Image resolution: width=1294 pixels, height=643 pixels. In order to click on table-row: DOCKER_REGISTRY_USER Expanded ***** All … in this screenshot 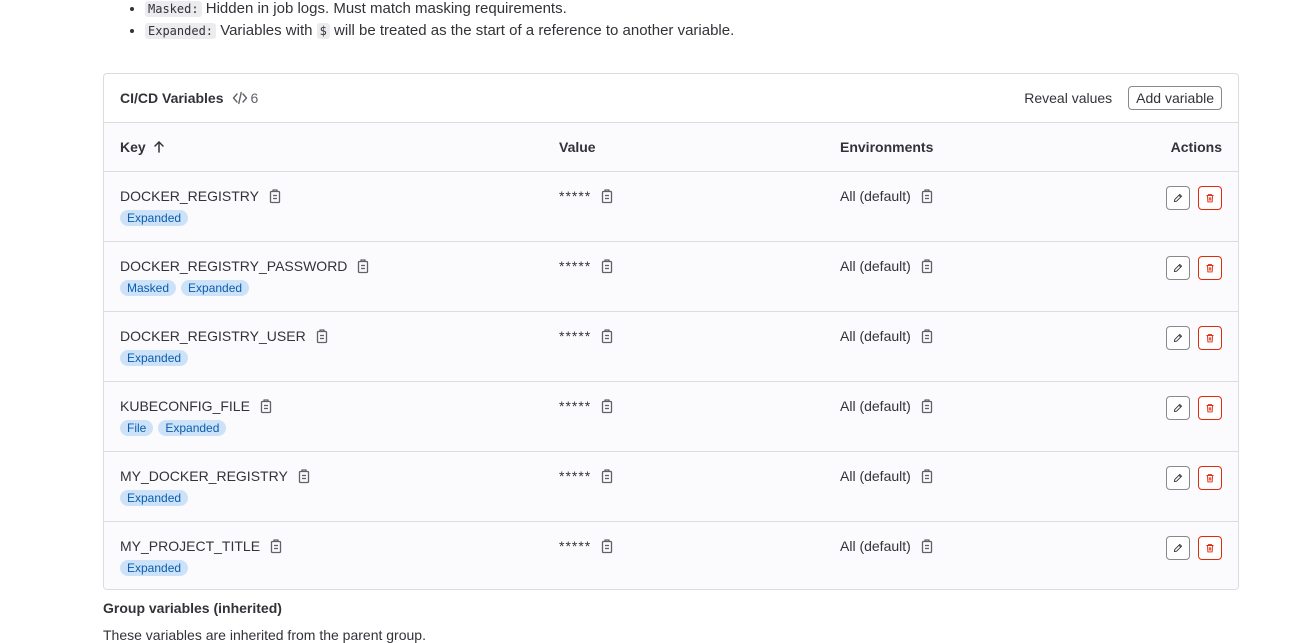, I will do `click(671, 347)`.